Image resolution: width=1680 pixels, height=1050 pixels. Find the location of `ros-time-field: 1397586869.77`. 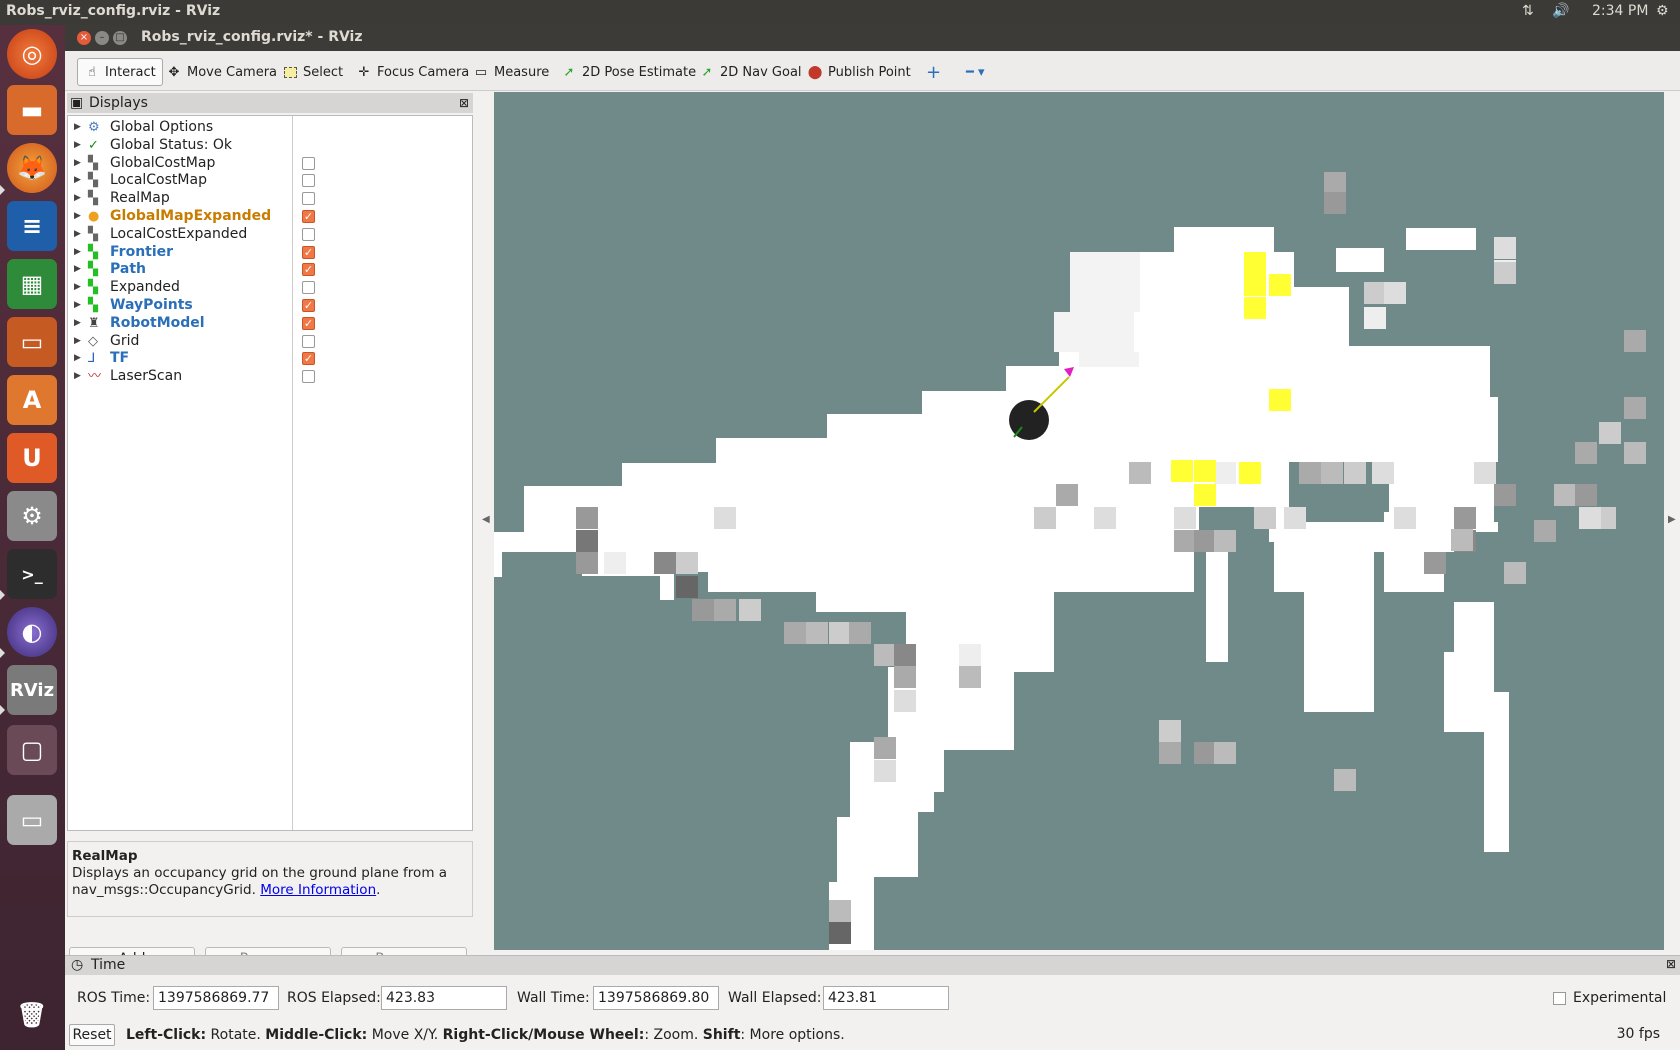

ros-time-field: 1397586869.77 is located at coordinates (216, 998).